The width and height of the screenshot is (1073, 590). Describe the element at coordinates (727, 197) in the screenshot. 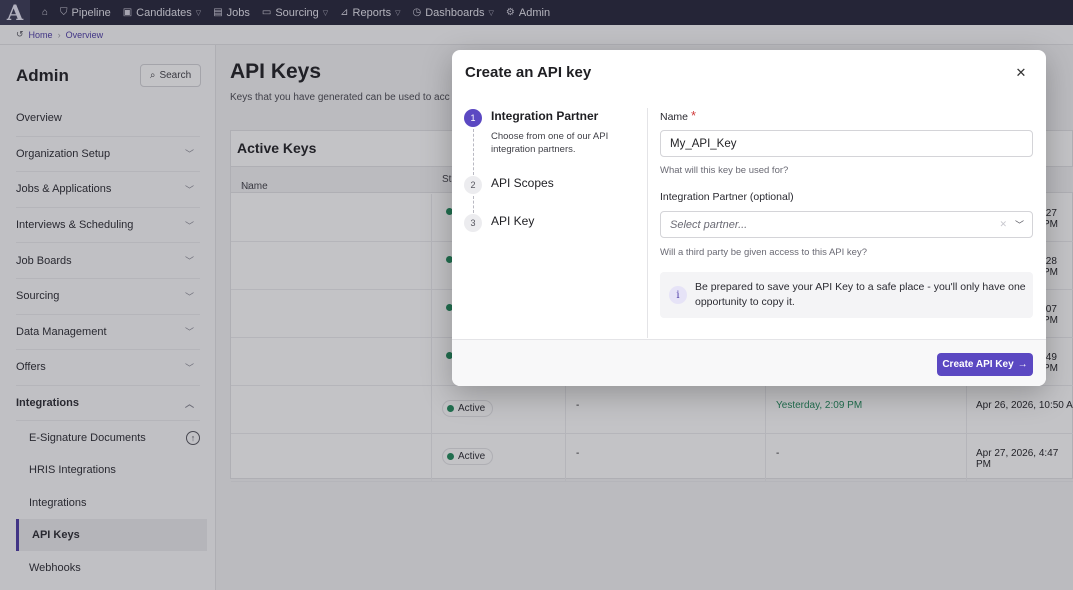

I see `integration-partner-label: Integration Partner (optional)` at that location.